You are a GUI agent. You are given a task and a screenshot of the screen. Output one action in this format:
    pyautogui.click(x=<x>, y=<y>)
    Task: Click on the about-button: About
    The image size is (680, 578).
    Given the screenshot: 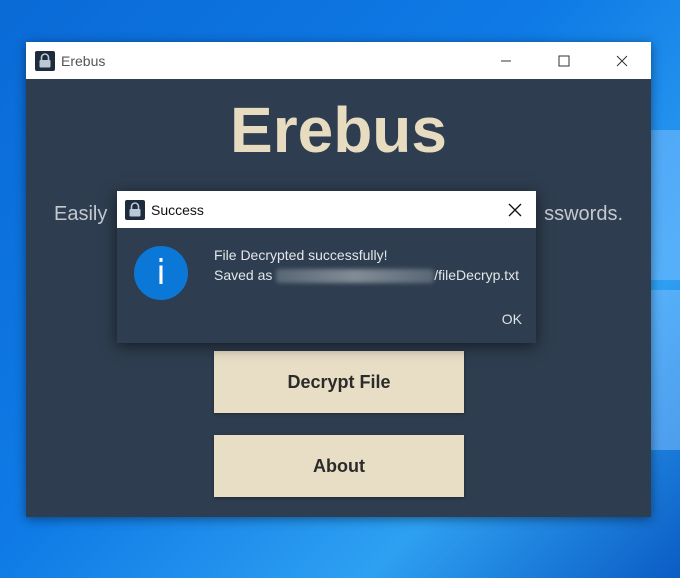 What is the action you would take?
    pyautogui.click(x=339, y=466)
    